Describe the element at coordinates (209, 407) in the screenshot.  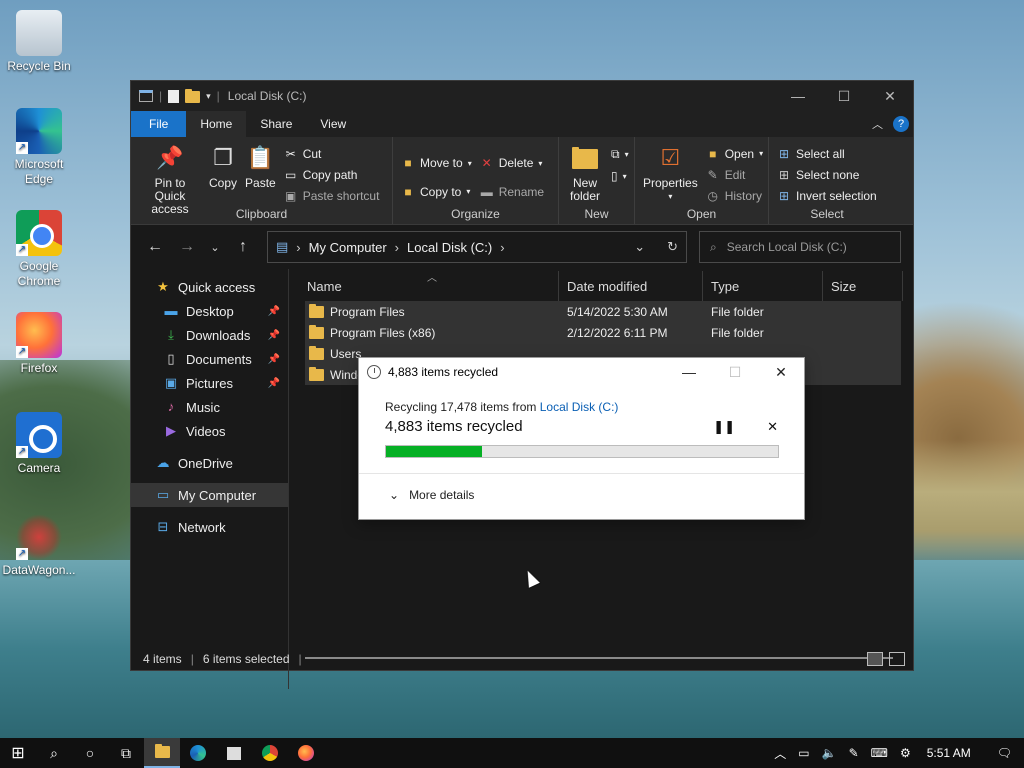
I see `sidebar-item-music: ♪ Music` at that location.